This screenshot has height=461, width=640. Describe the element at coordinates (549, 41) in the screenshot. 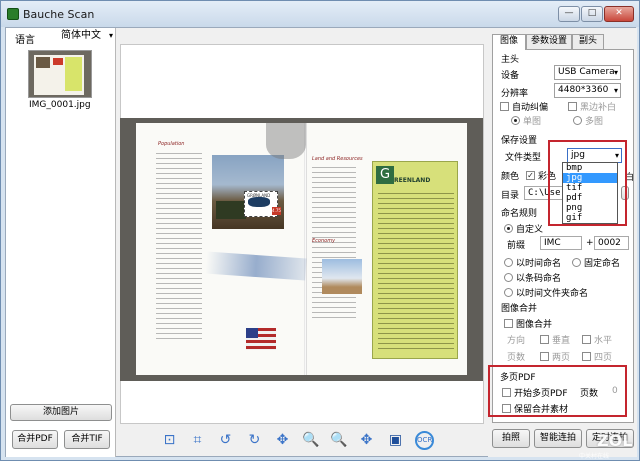

I see `tab-params: 参数设置` at that location.